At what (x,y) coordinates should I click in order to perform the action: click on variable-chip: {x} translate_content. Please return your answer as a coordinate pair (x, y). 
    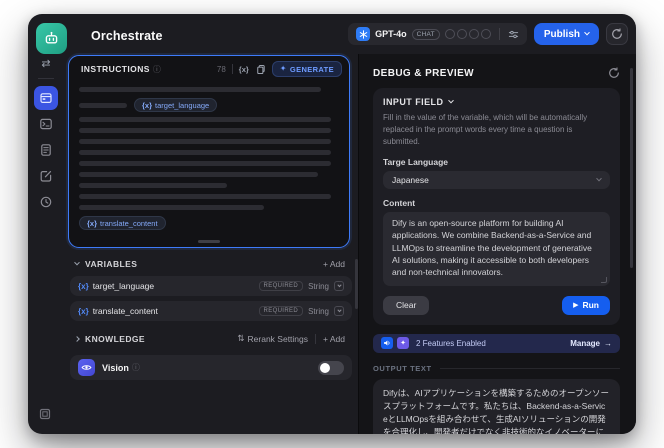
    Looking at the image, I should click on (122, 223).